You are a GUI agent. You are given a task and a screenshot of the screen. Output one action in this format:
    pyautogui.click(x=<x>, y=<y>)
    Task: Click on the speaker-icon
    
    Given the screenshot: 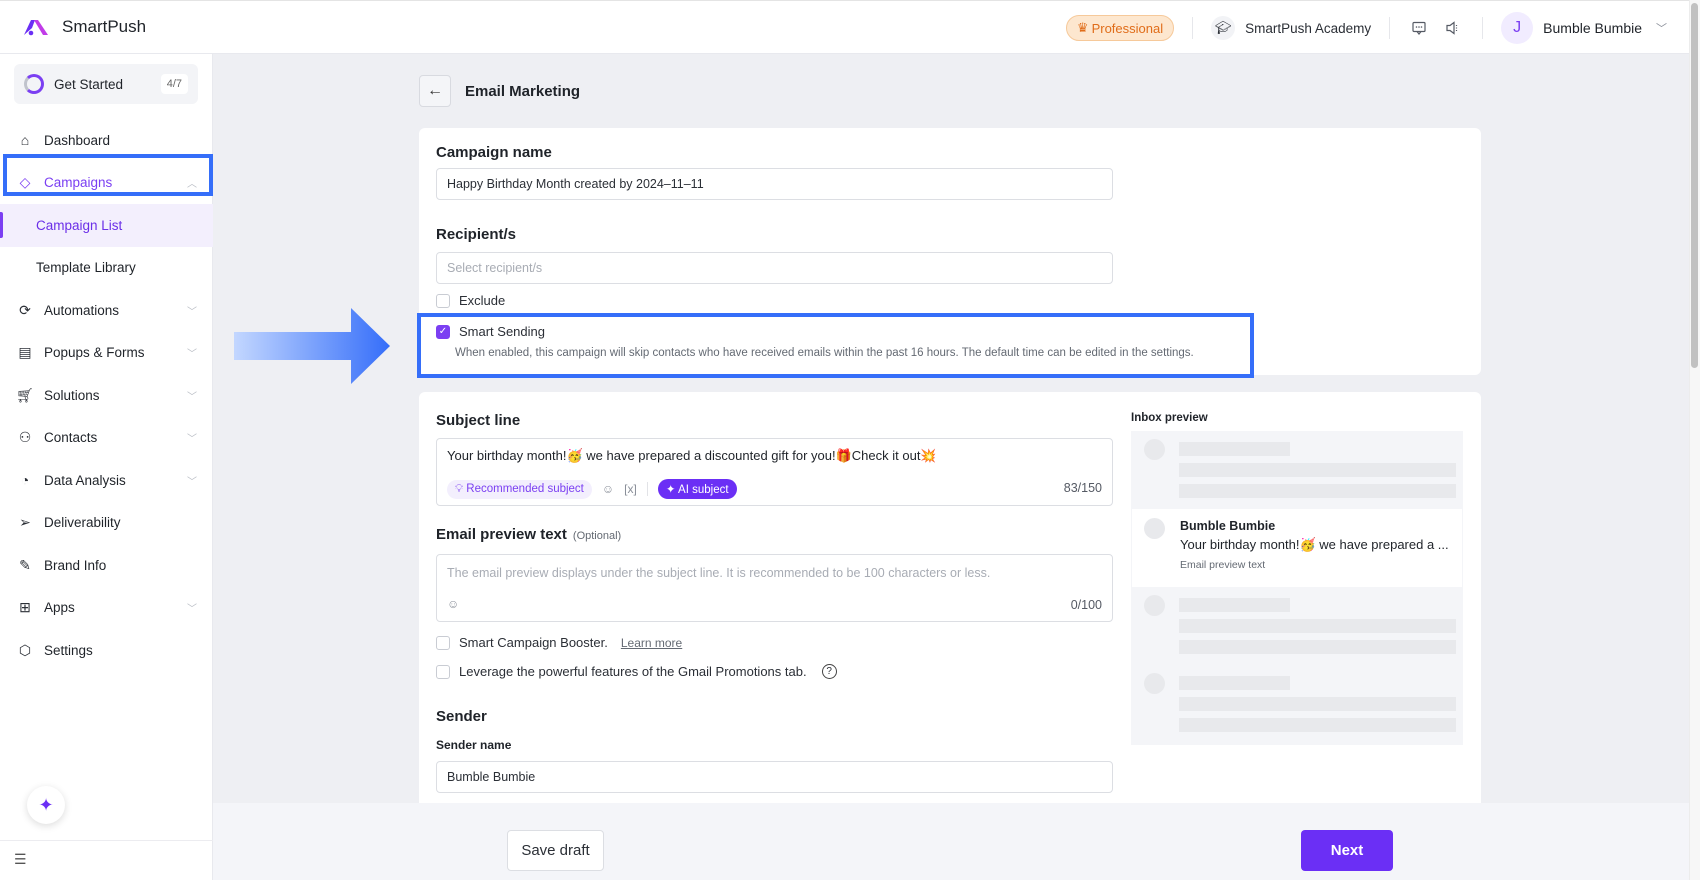 What is the action you would take?
    pyautogui.click(x=1453, y=28)
    